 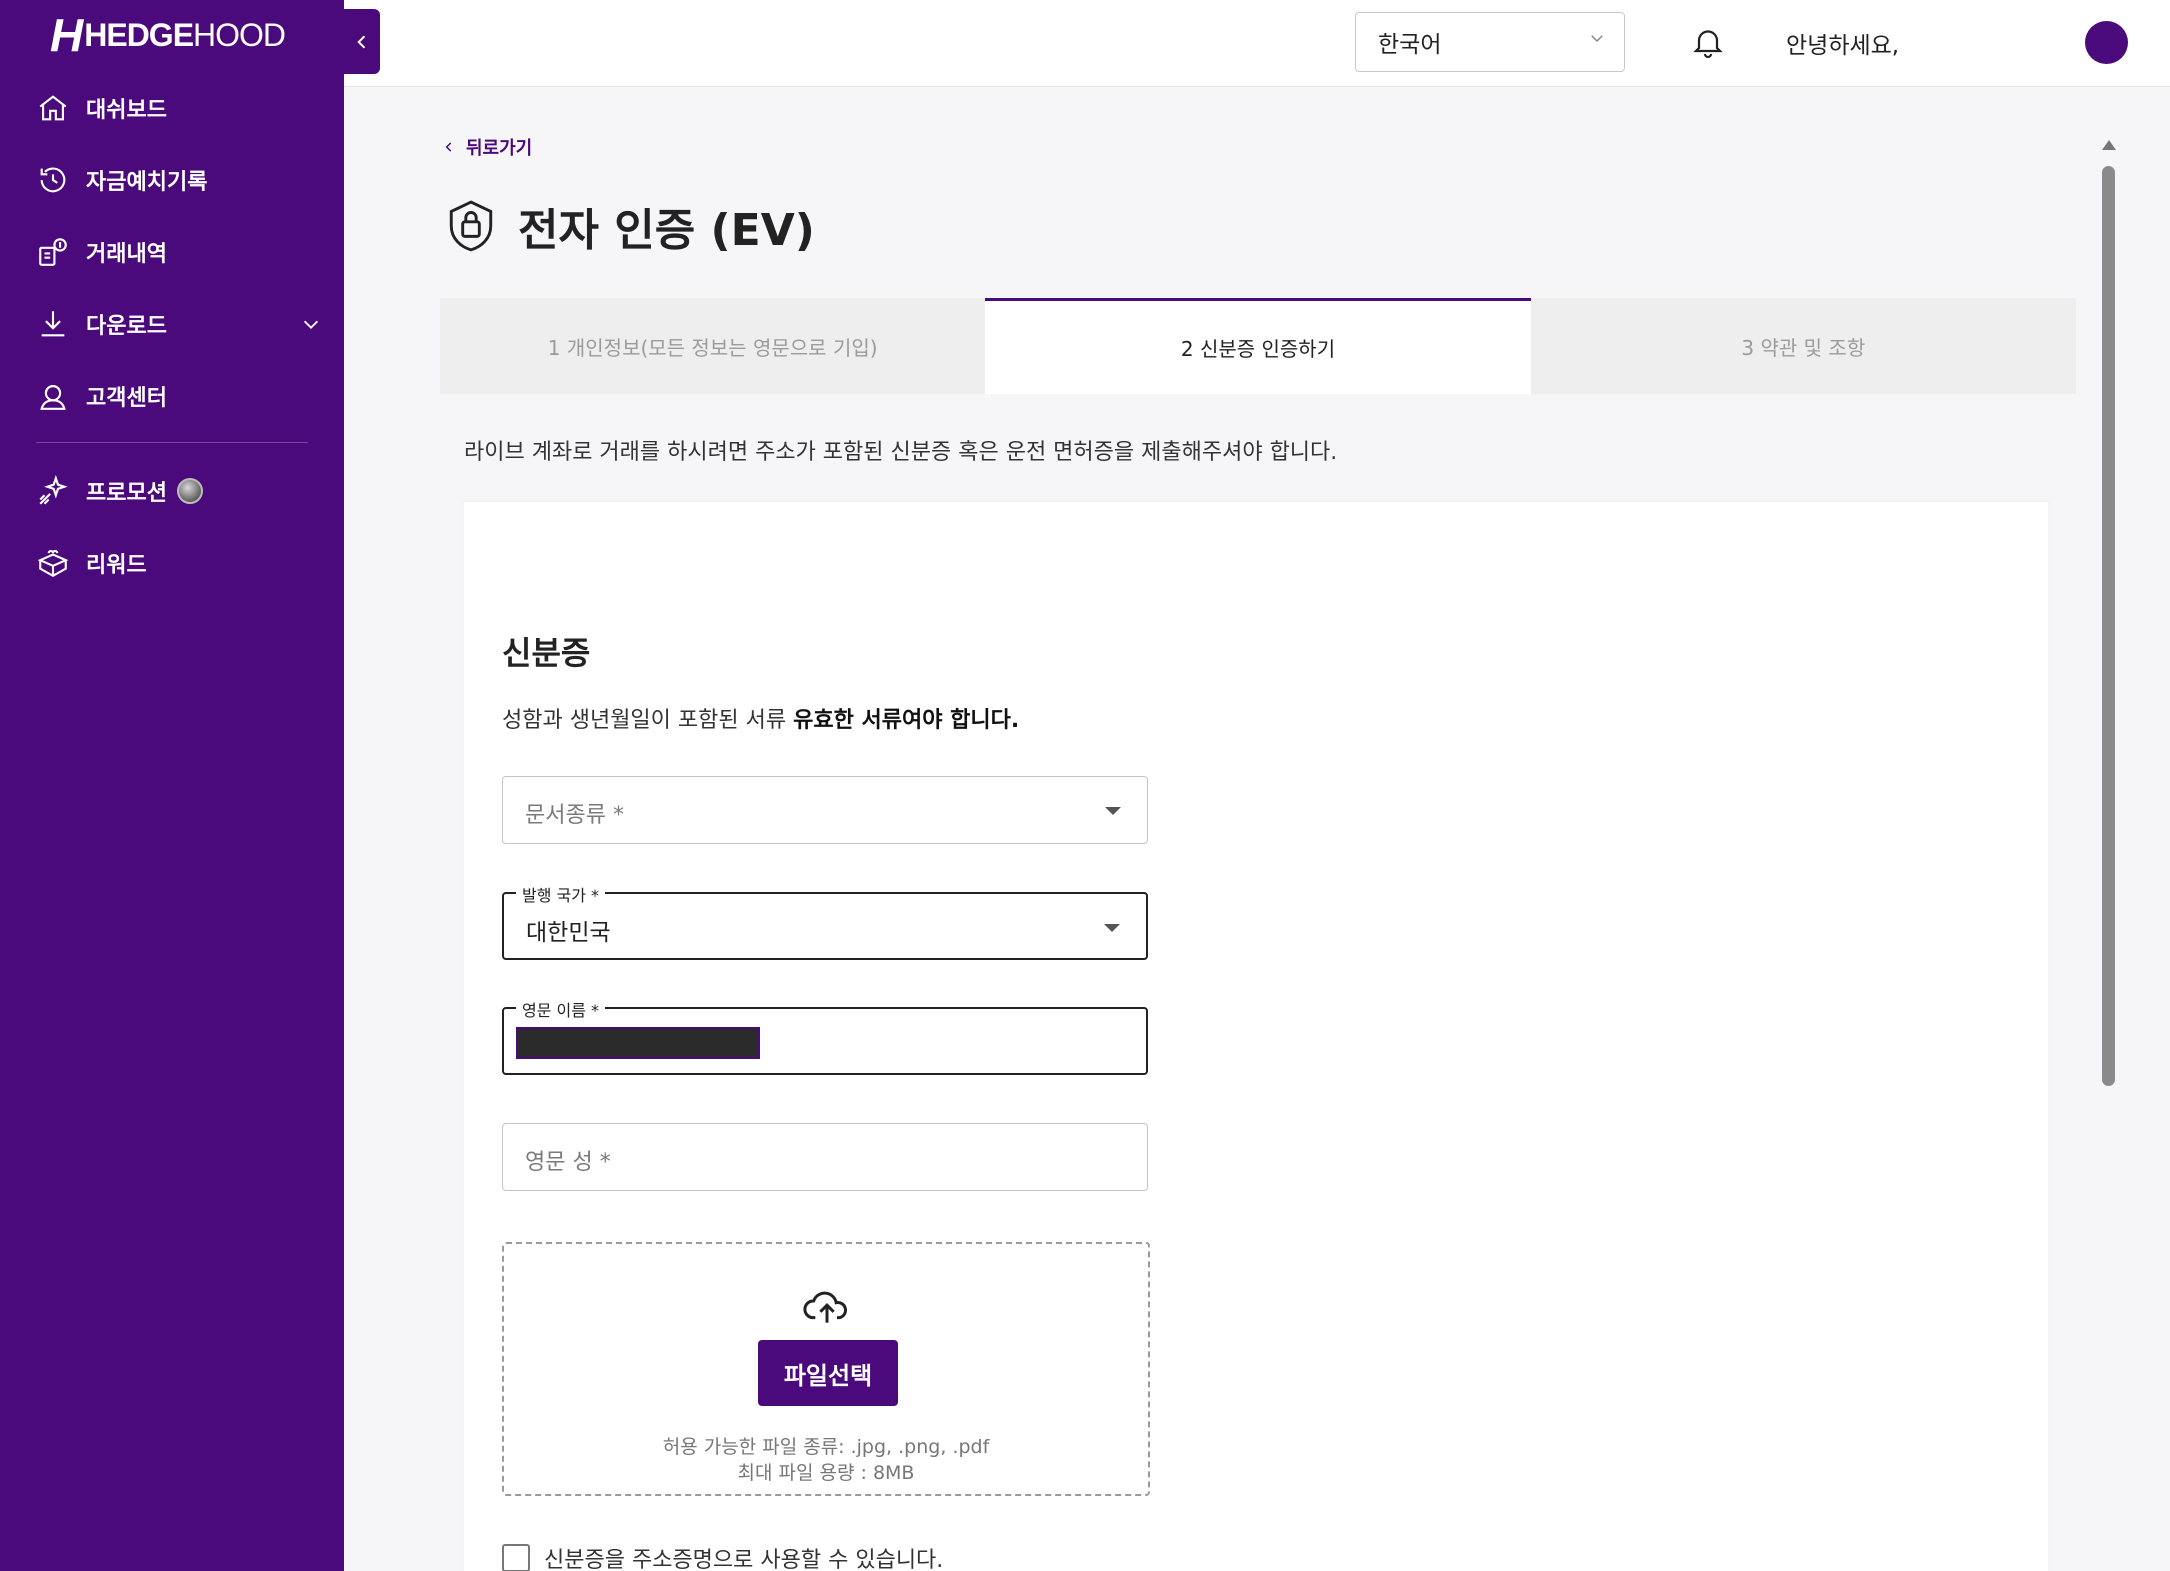 I want to click on sidebar-item-promotion: 프로모션, so click(x=172, y=491).